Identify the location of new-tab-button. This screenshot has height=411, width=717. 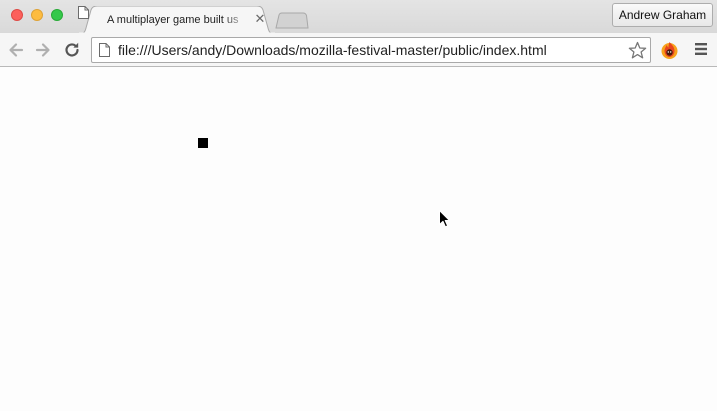
(292, 20).